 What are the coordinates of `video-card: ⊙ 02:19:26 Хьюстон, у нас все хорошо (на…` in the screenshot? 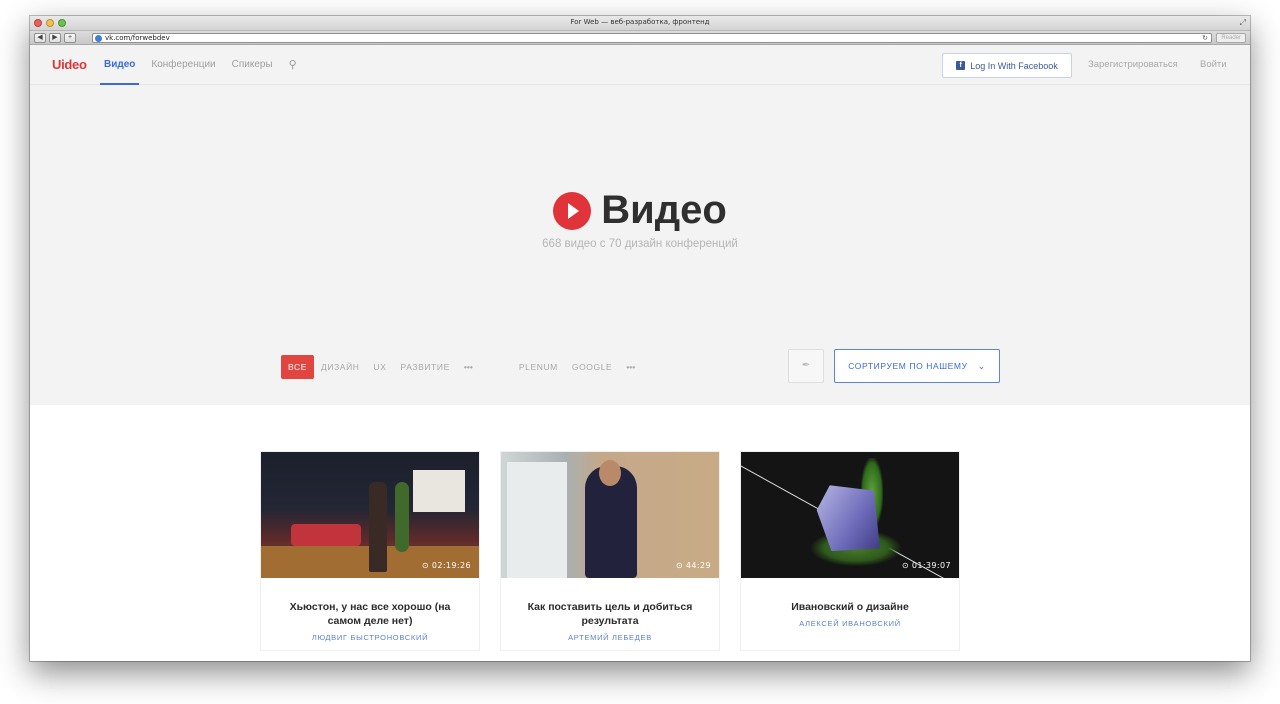 It's located at (370, 551).